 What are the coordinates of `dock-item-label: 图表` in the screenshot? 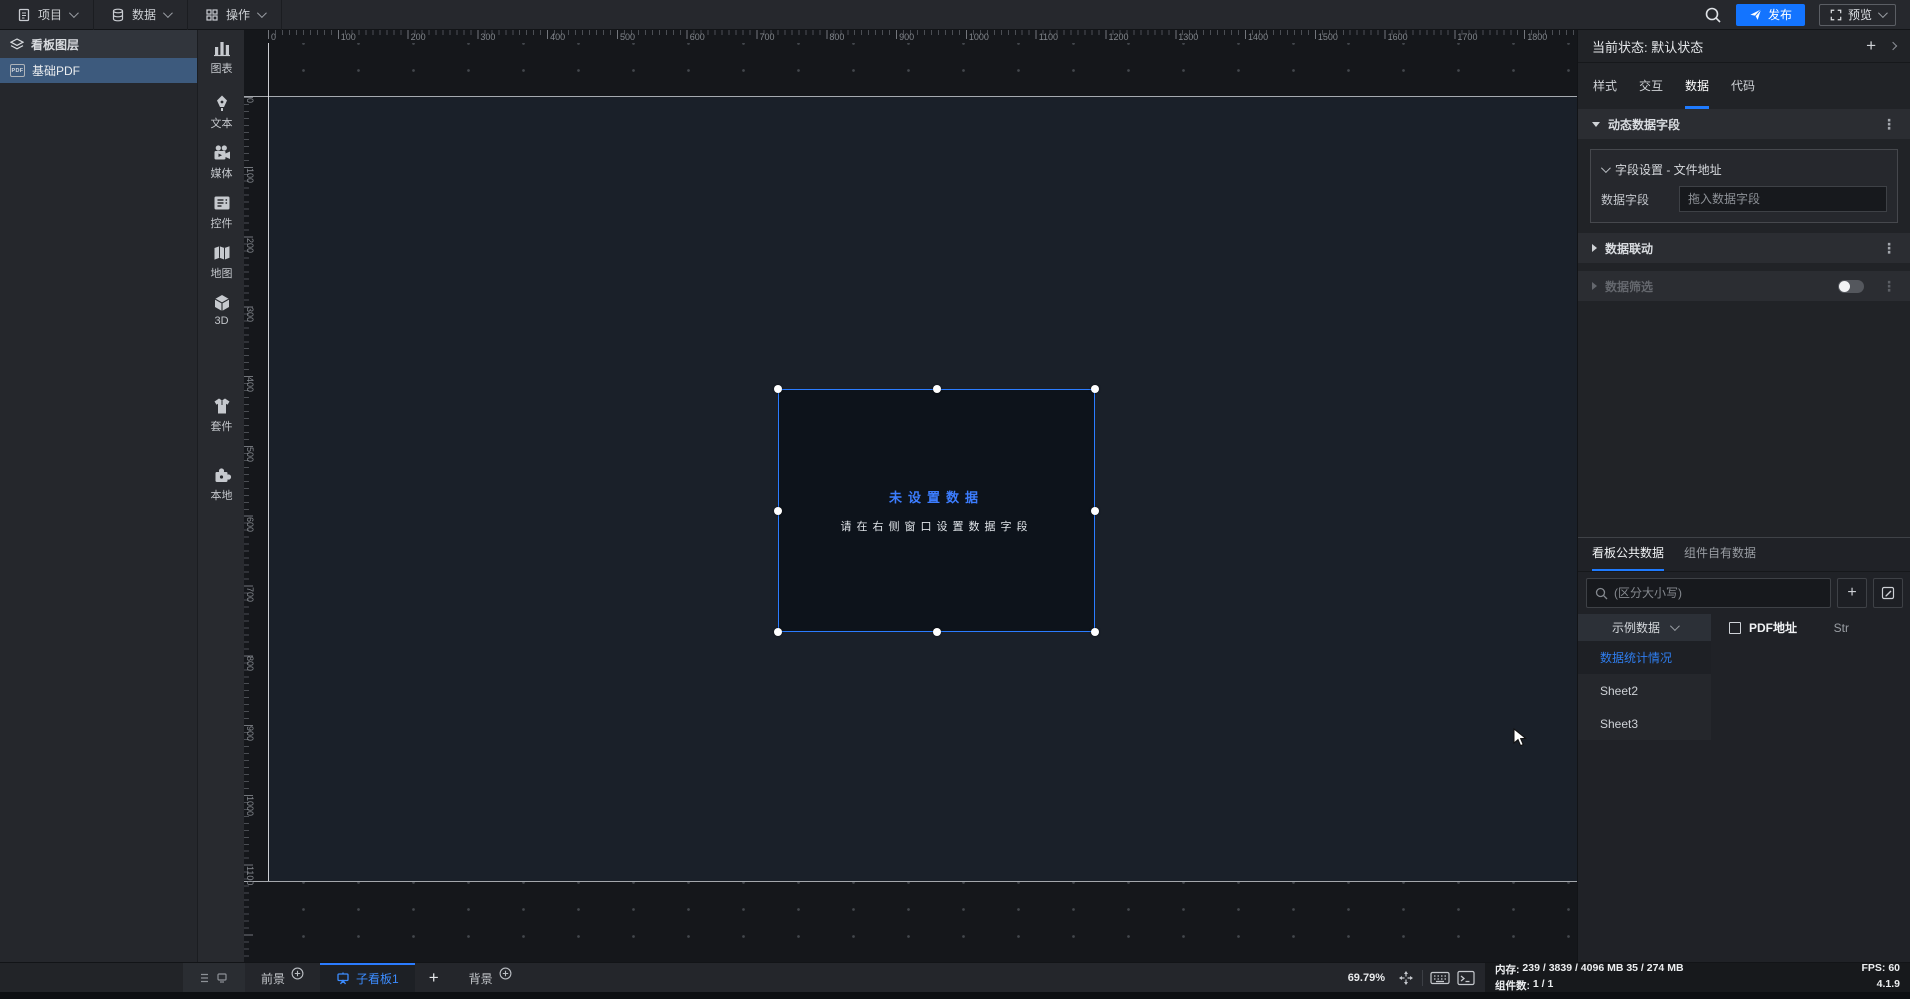 It's located at (221, 69).